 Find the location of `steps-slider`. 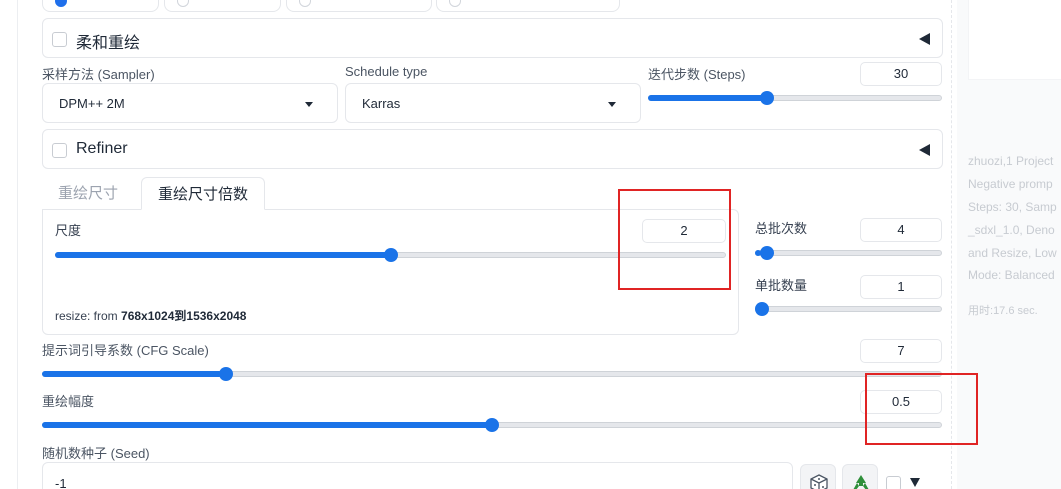

steps-slider is located at coordinates (795, 98).